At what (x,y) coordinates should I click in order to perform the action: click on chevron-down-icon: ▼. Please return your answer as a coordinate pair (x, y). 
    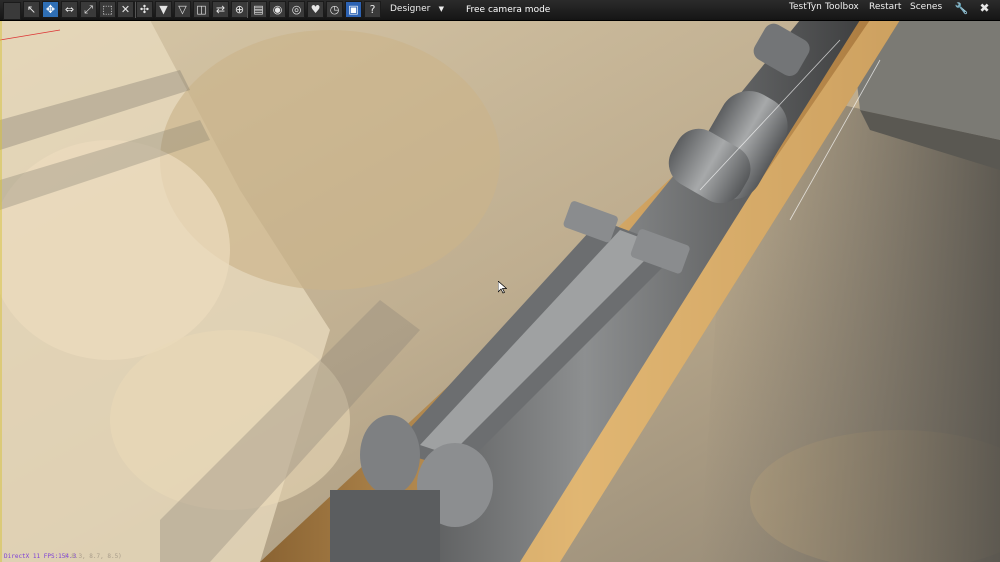
    Looking at the image, I should click on (441, 9).